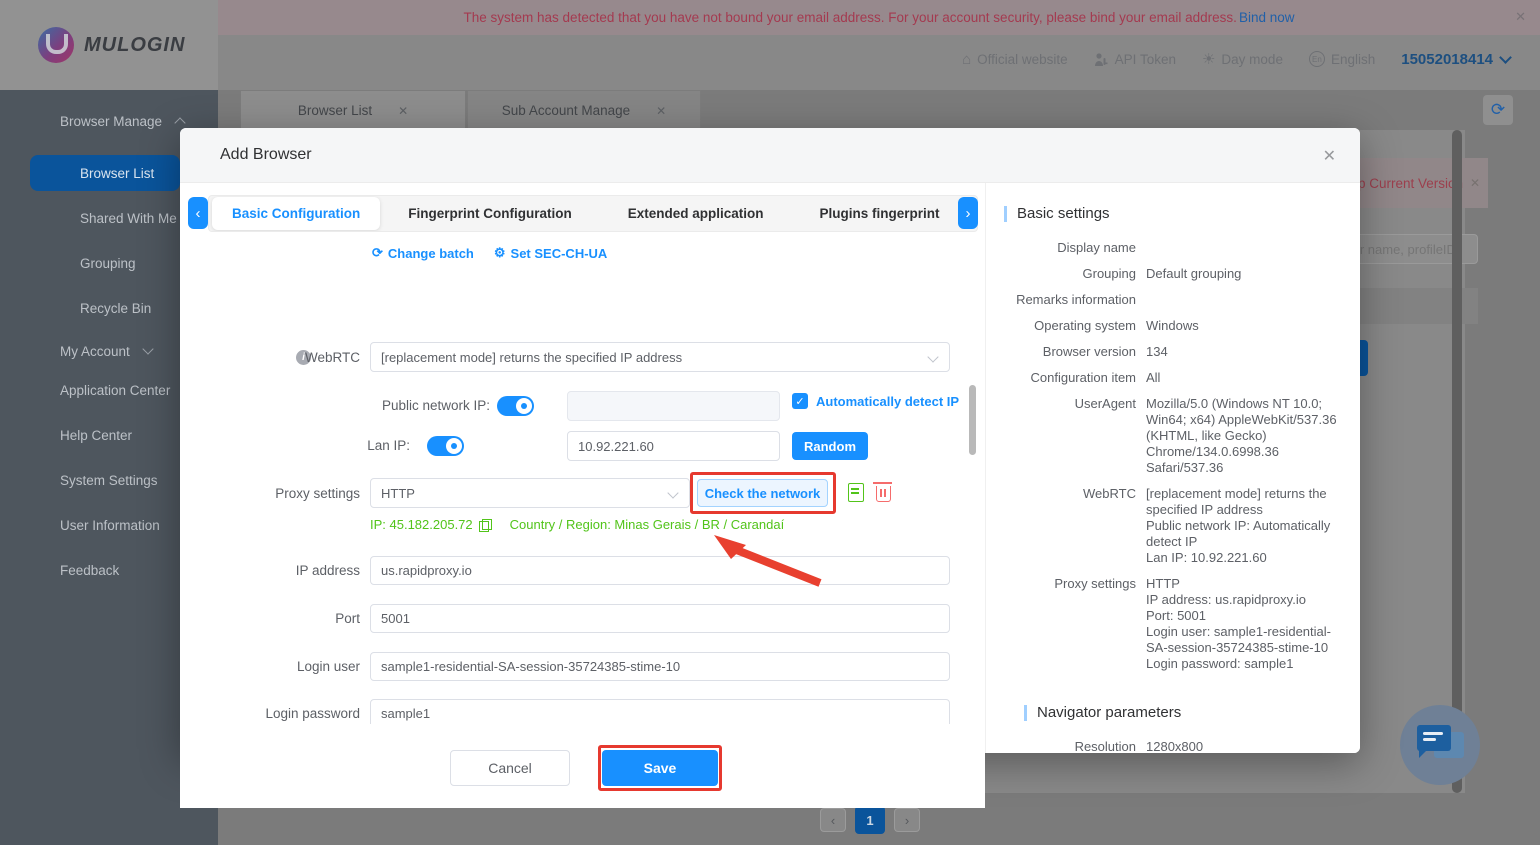  Describe the element at coordinates (1316, 59) in the screenshot. I see `language-icon: En` at that location.